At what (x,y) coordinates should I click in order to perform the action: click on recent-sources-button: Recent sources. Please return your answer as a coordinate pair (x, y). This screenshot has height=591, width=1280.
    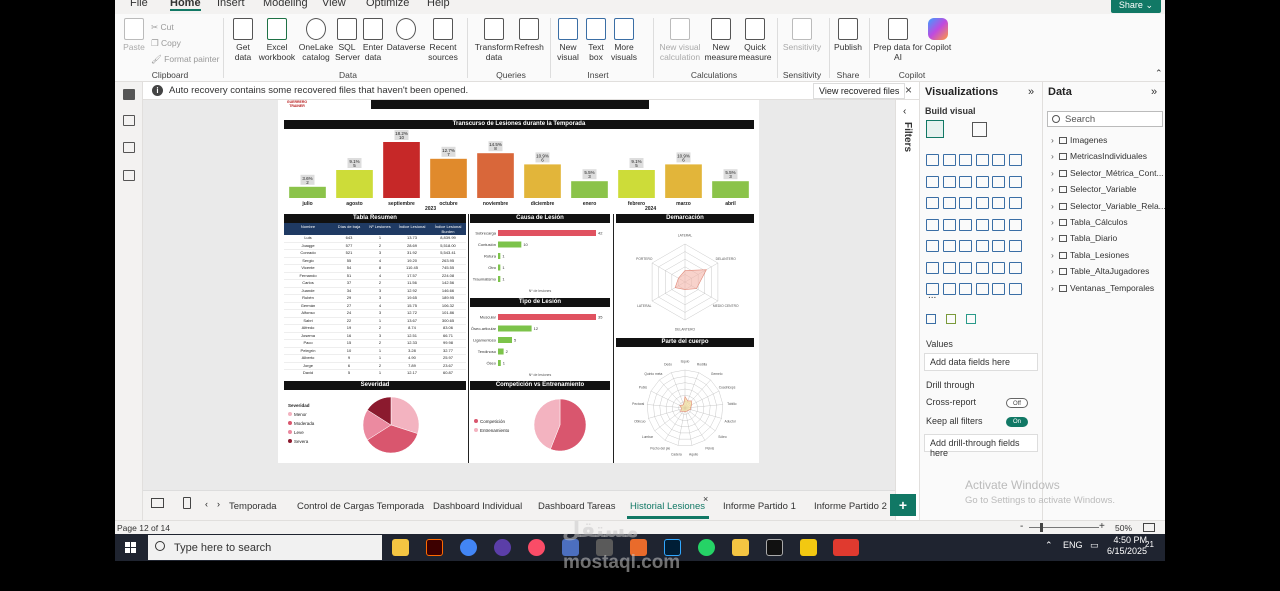
    Looking at the image, I should click on (443, 40).